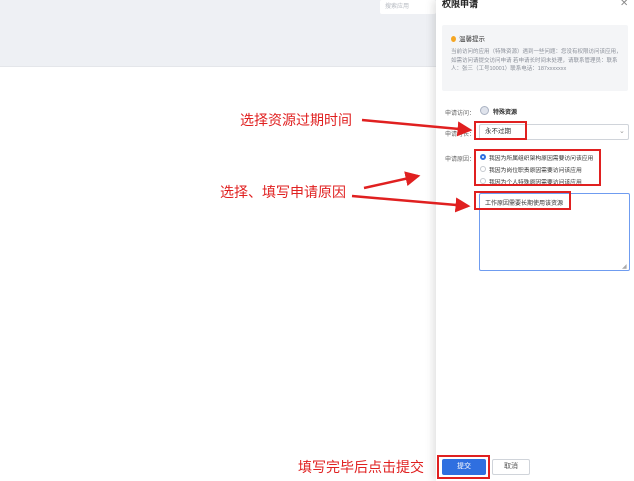 The width and height of the screenshot is (634, 481). What do you see at coordinates (392, 180) in the screenshot?
I see `arrow-to-reasons` at bounding box center [392, 180].